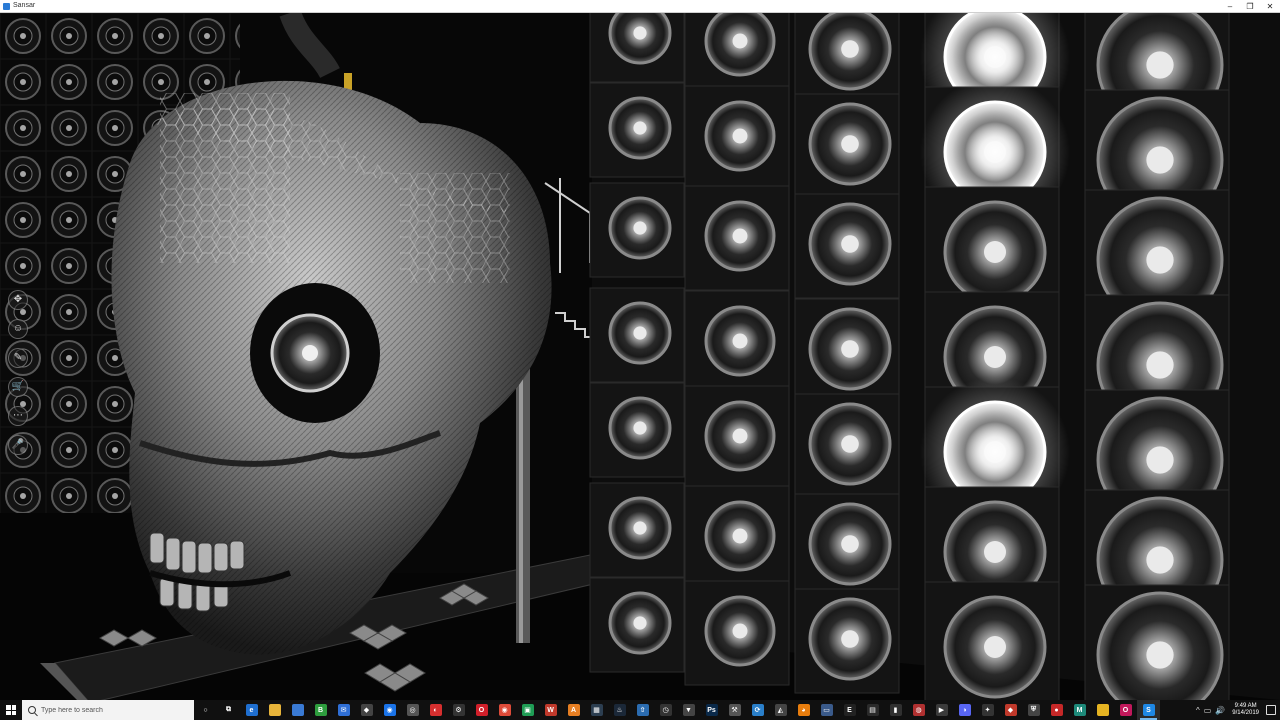  I want to click on media-icon: ▤, so click(872, 710).